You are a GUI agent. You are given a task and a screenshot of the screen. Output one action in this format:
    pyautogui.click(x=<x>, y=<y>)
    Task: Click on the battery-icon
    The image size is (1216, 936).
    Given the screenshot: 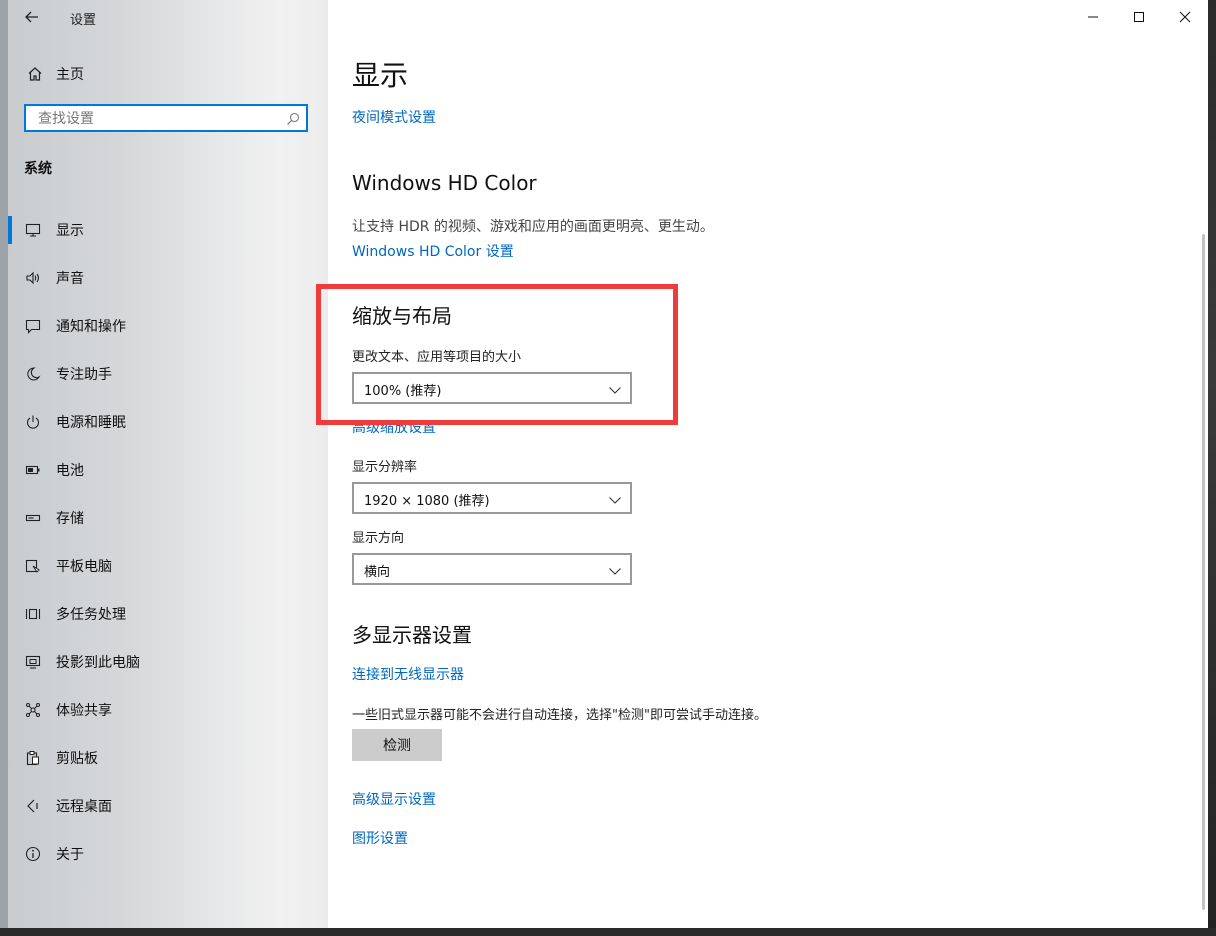 What is the action you would take?
    pyautogui.click(x=33, y=470)
    